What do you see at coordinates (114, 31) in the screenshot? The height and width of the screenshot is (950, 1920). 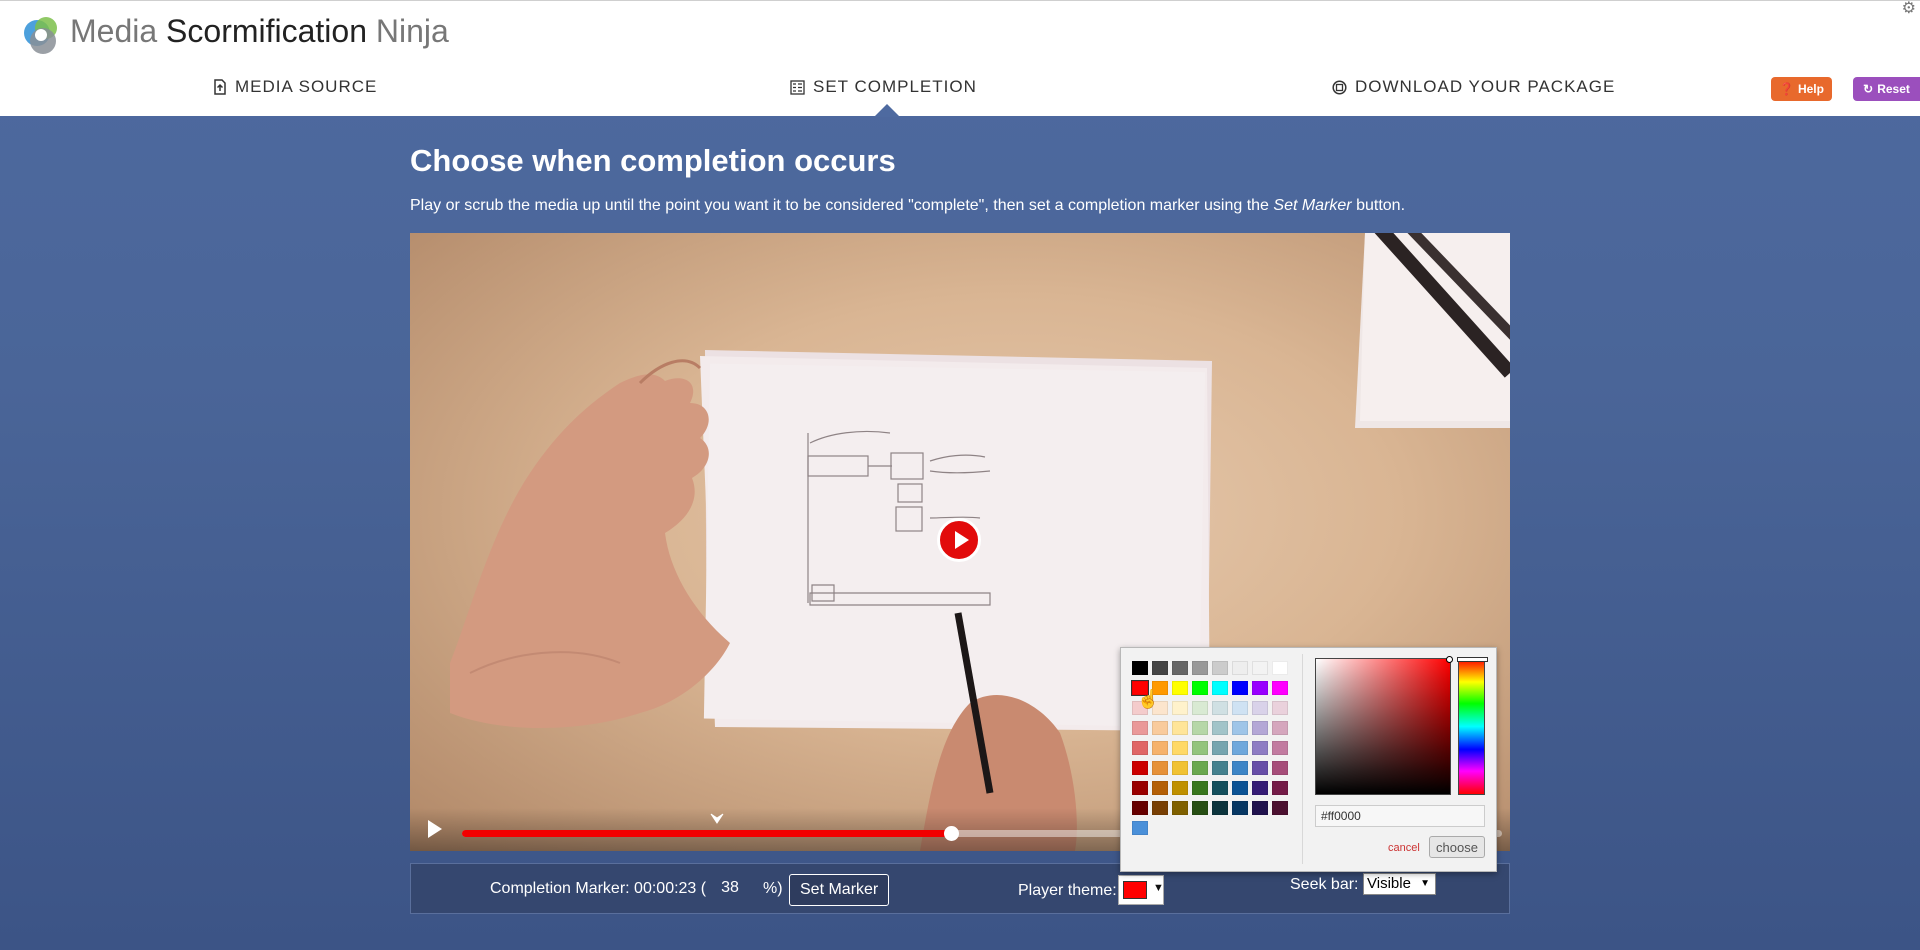 I see `app-title-part-1: Media` at bounding box center [114, 31].